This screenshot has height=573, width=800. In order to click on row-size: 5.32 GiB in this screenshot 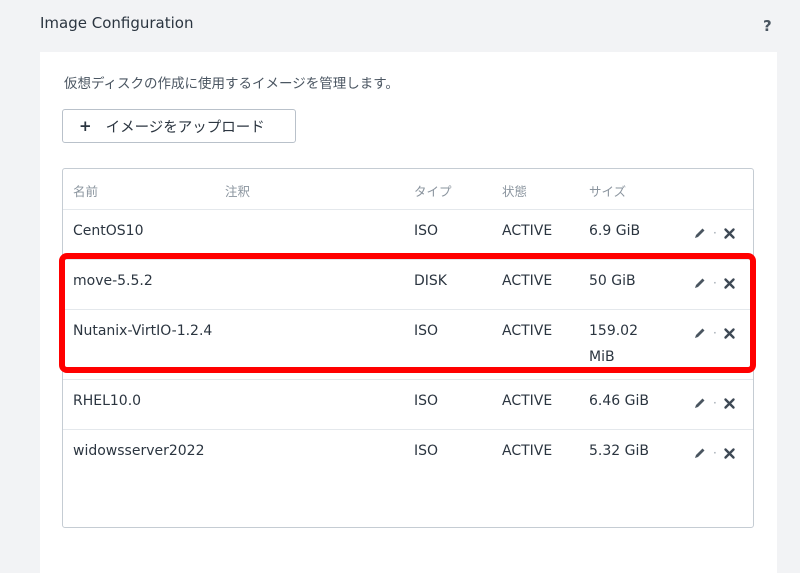, I will do `click(619, 451)`.